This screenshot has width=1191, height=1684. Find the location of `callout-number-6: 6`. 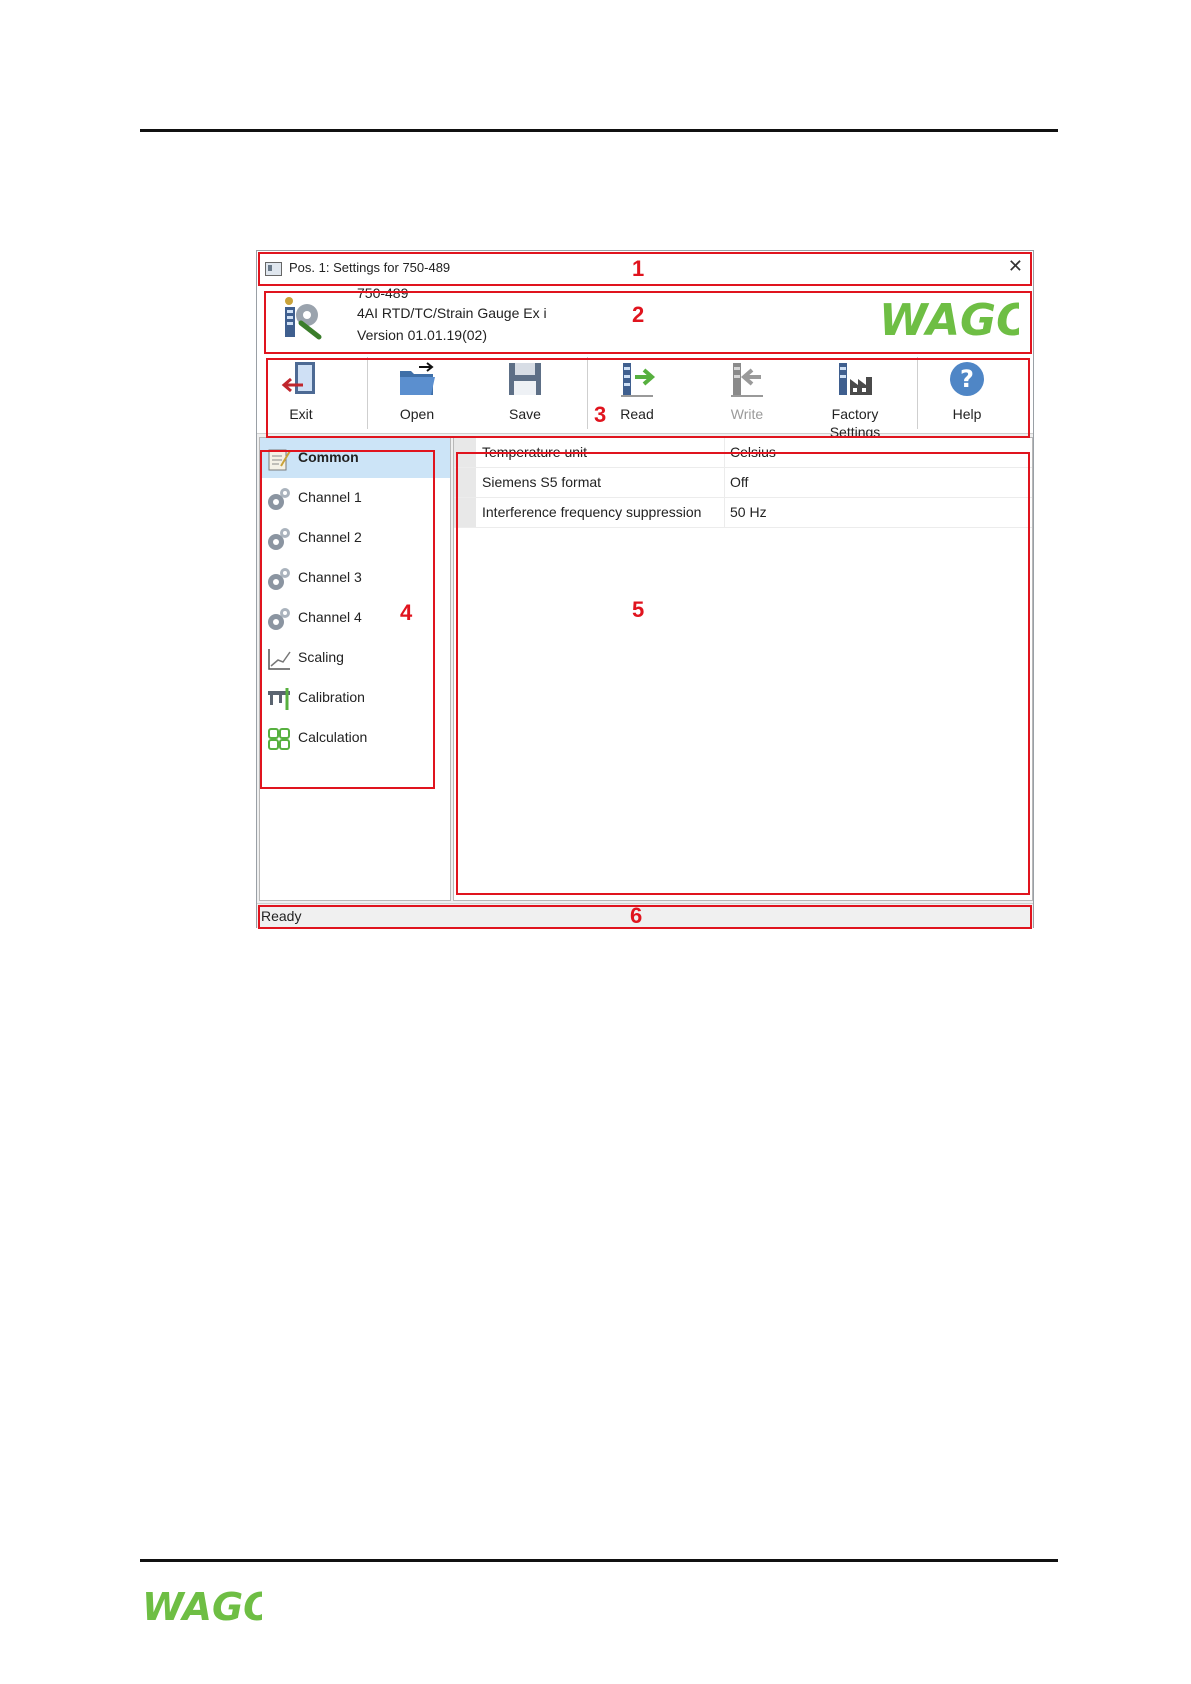

callout-number-6: 6 is located at coordinates (636, 915).